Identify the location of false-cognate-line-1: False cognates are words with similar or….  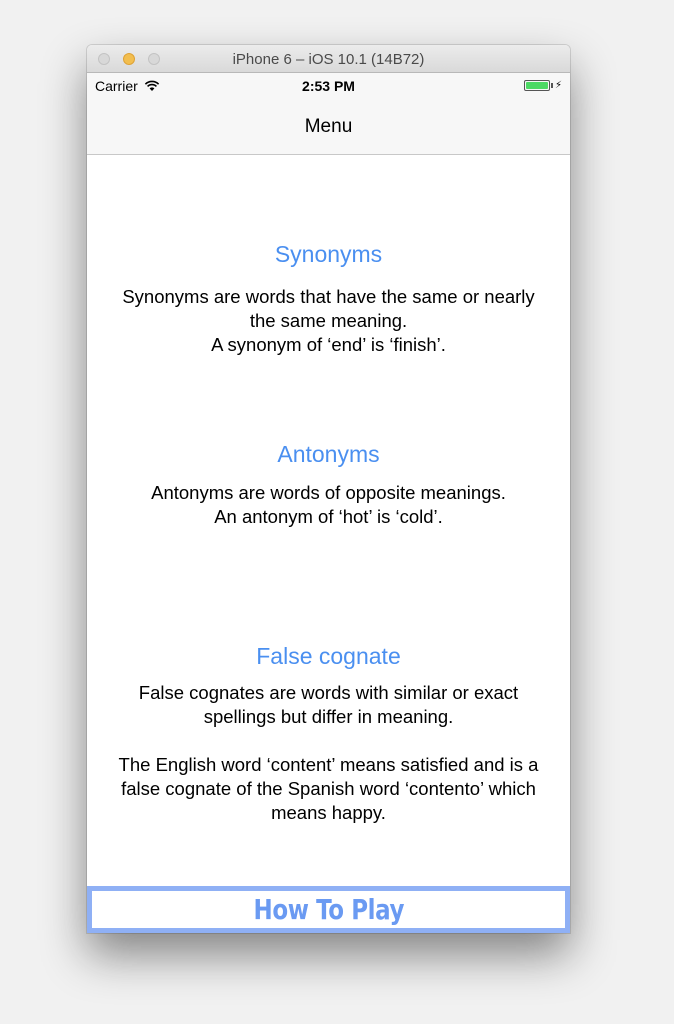
(328, 692).